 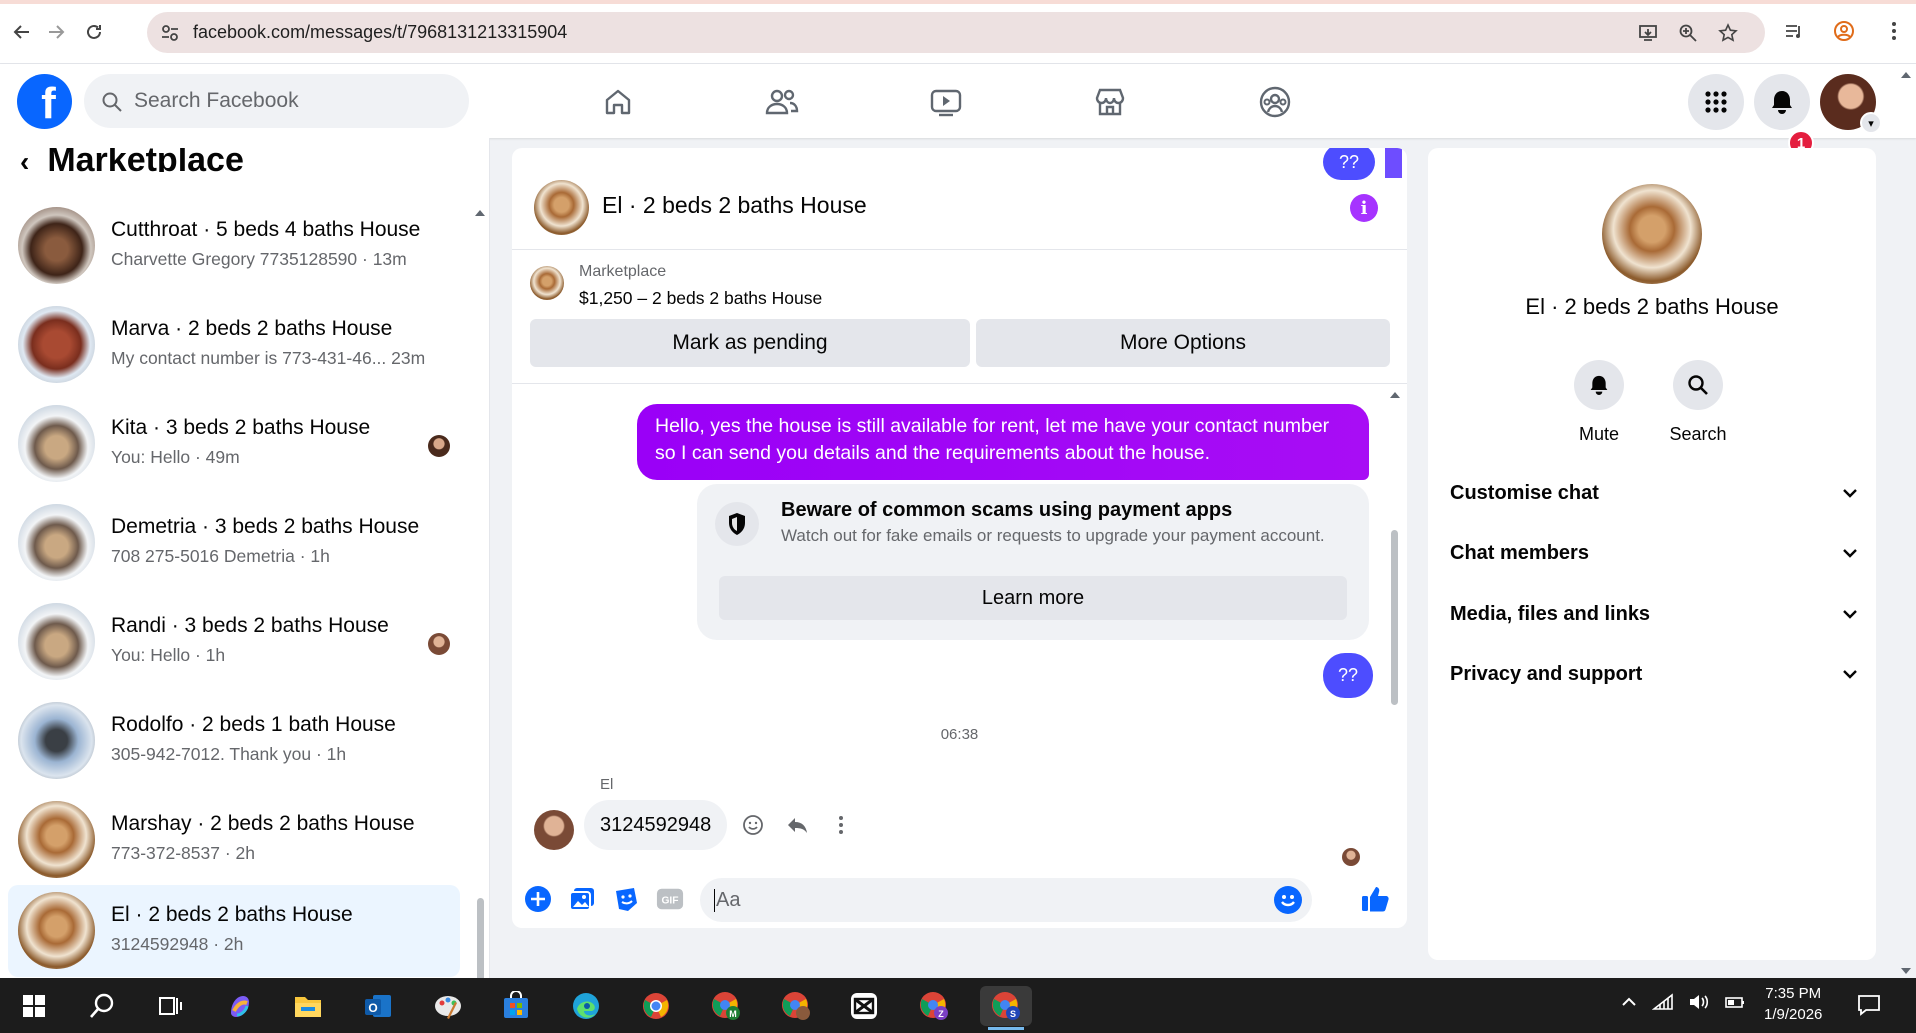 What do you see at coordinates (24, 160) in the screenshot?
I see `back-arrow-icon: ‹` at bounding box center [24, 160].